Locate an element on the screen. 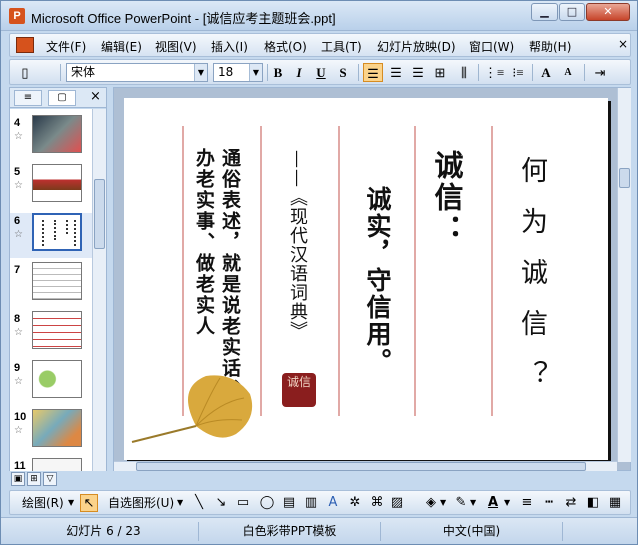 The image size is (638, 545). shadow-style-icon: ◧ is located at coordinates (593, 503).